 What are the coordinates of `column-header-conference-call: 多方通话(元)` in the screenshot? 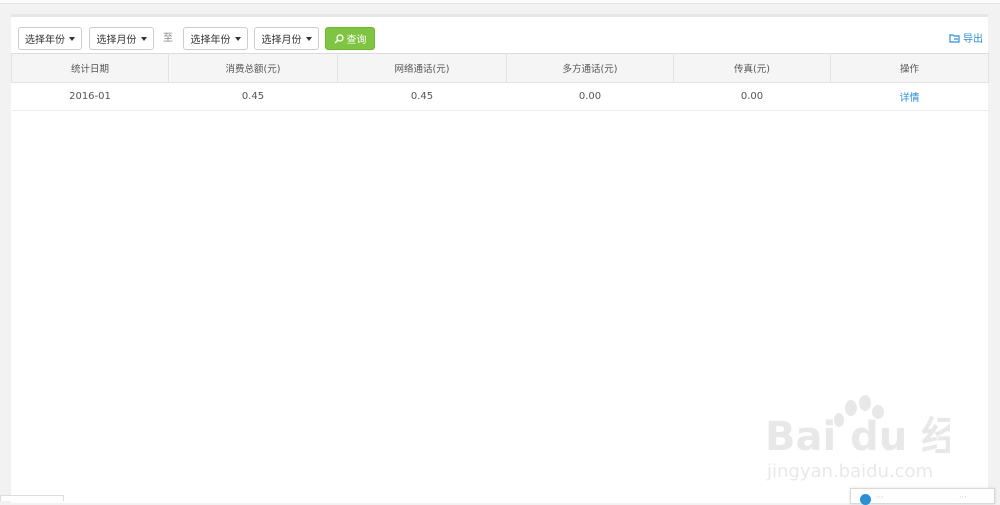 It's located at (590, 68).